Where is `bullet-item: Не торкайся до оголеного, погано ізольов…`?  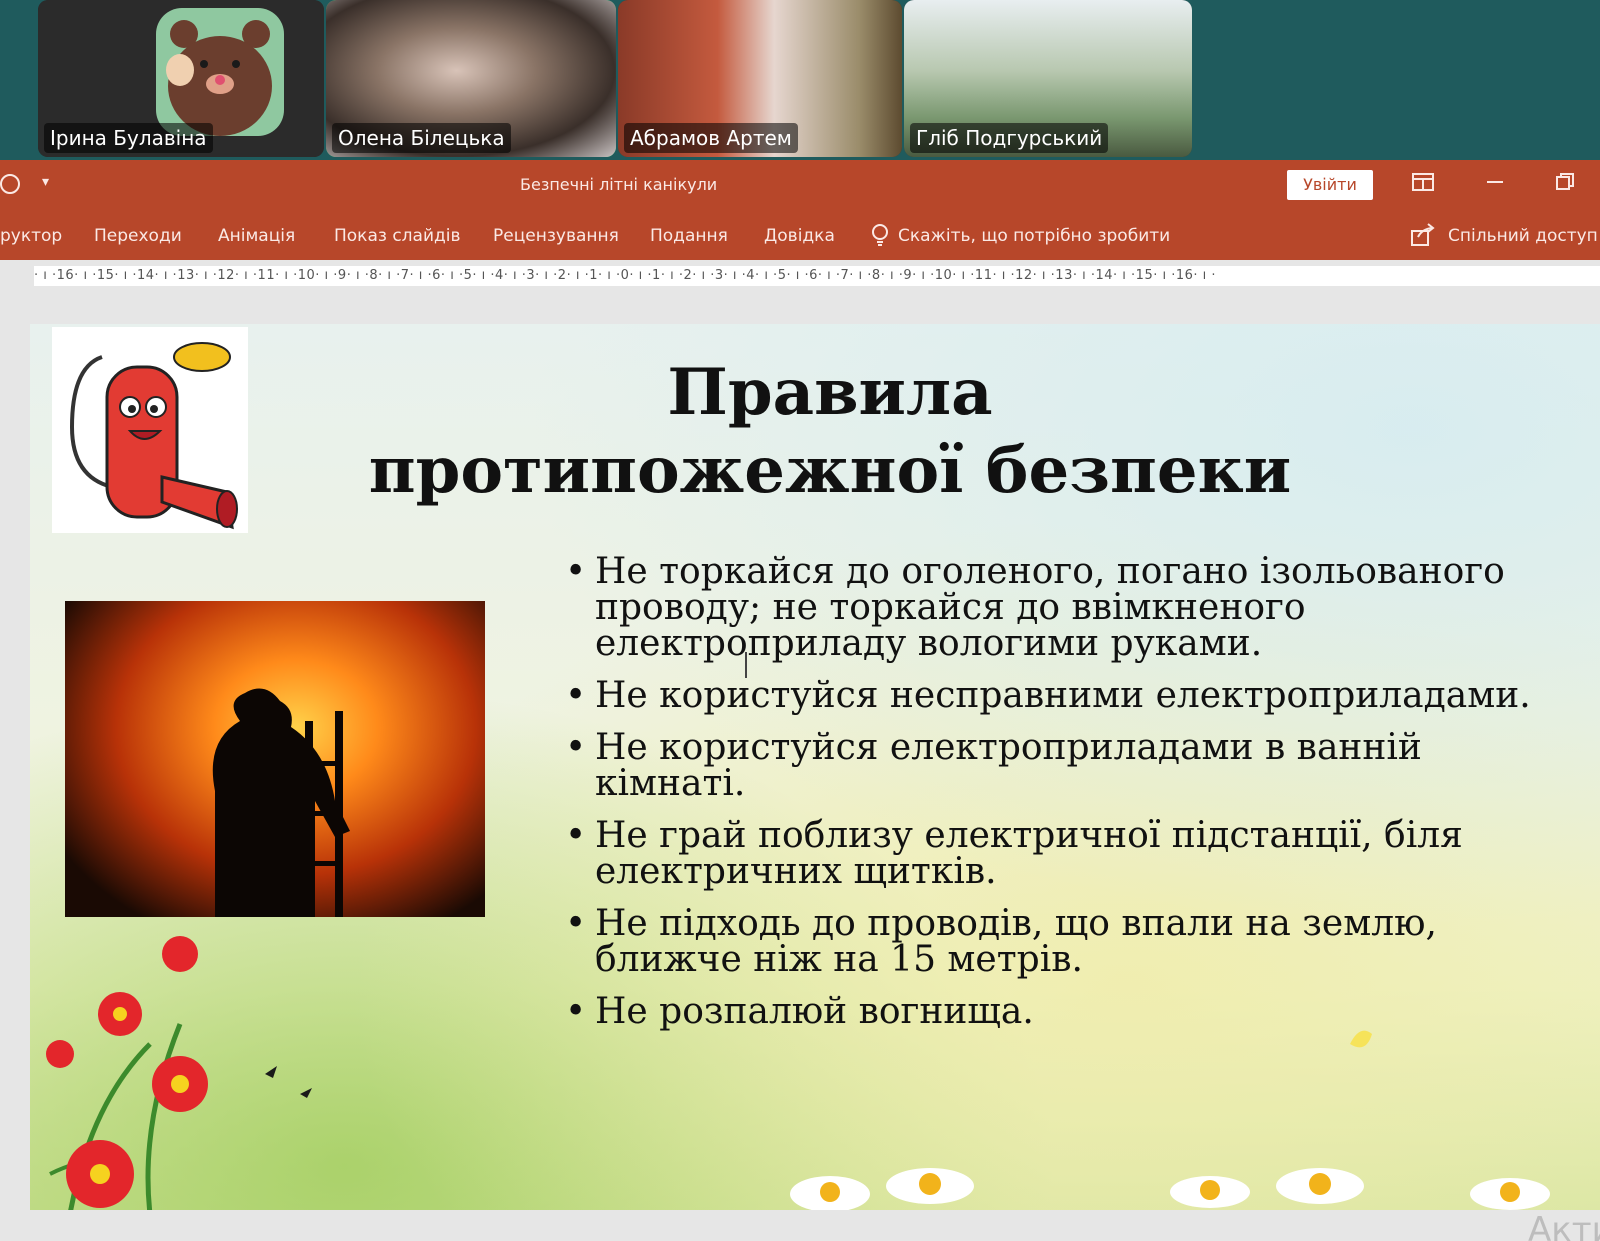 bullet-item: Не торкайся до оголеного, погано ізольов… is located at coordinates (1070, 608).